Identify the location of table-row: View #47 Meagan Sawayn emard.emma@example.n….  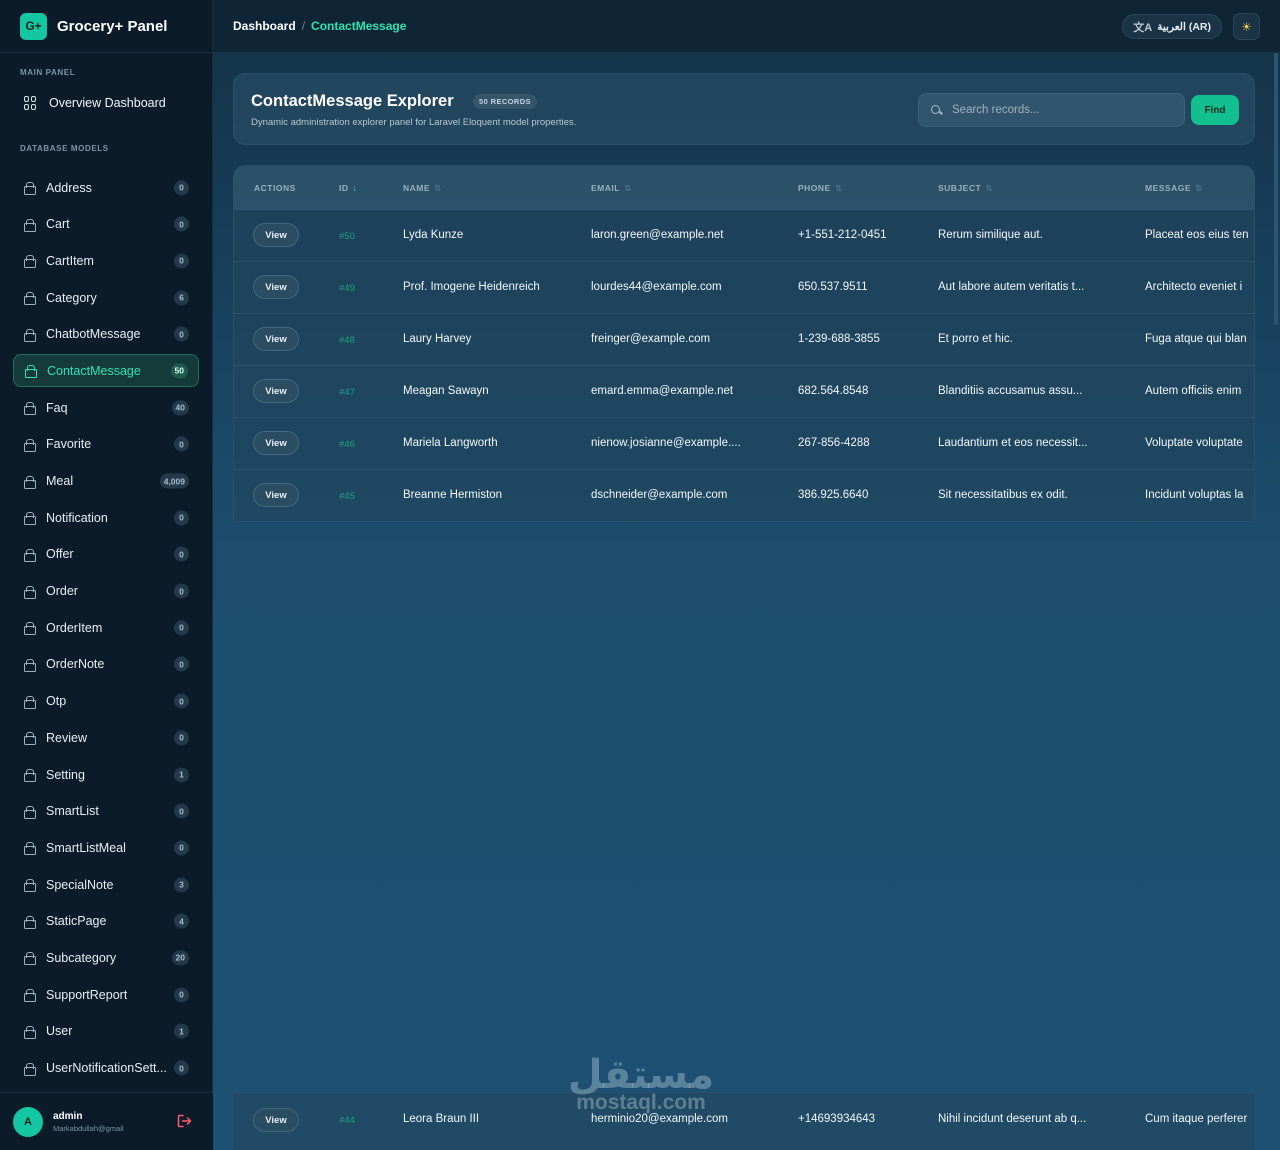
(744, 392).